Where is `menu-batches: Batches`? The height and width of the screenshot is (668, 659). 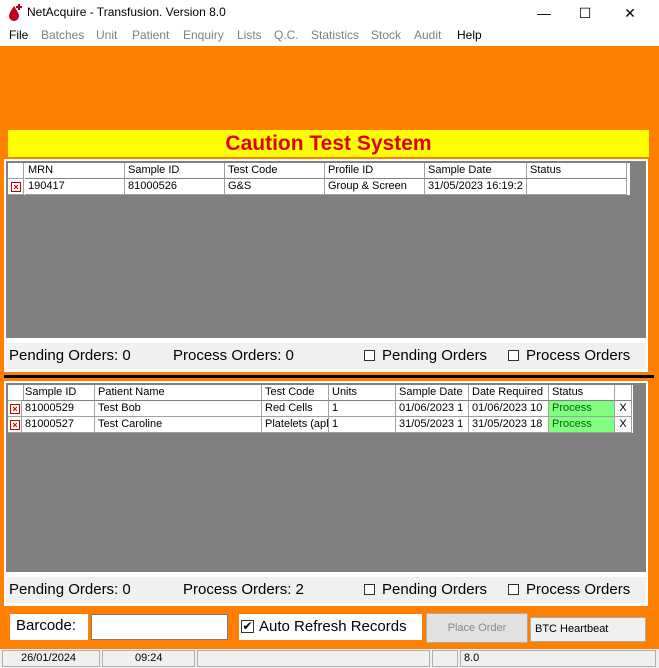
menu-batches: Batches is located at coordinates (62, 35).